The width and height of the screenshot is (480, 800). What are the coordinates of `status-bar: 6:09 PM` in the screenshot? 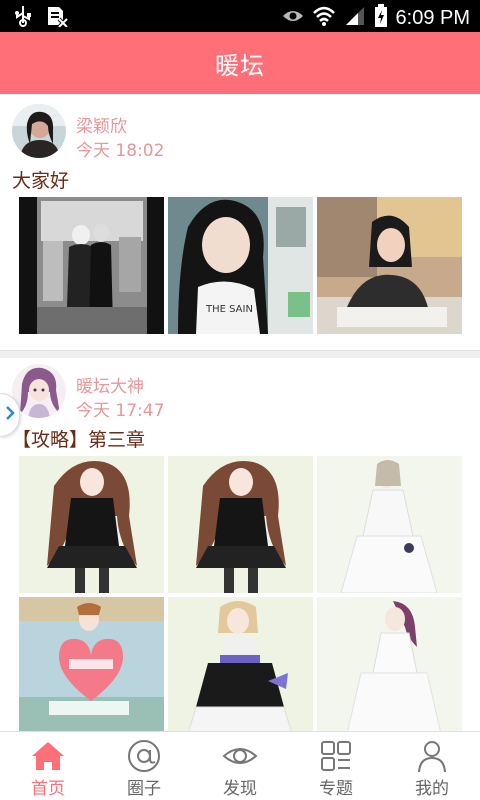 It's located at (240, 16).